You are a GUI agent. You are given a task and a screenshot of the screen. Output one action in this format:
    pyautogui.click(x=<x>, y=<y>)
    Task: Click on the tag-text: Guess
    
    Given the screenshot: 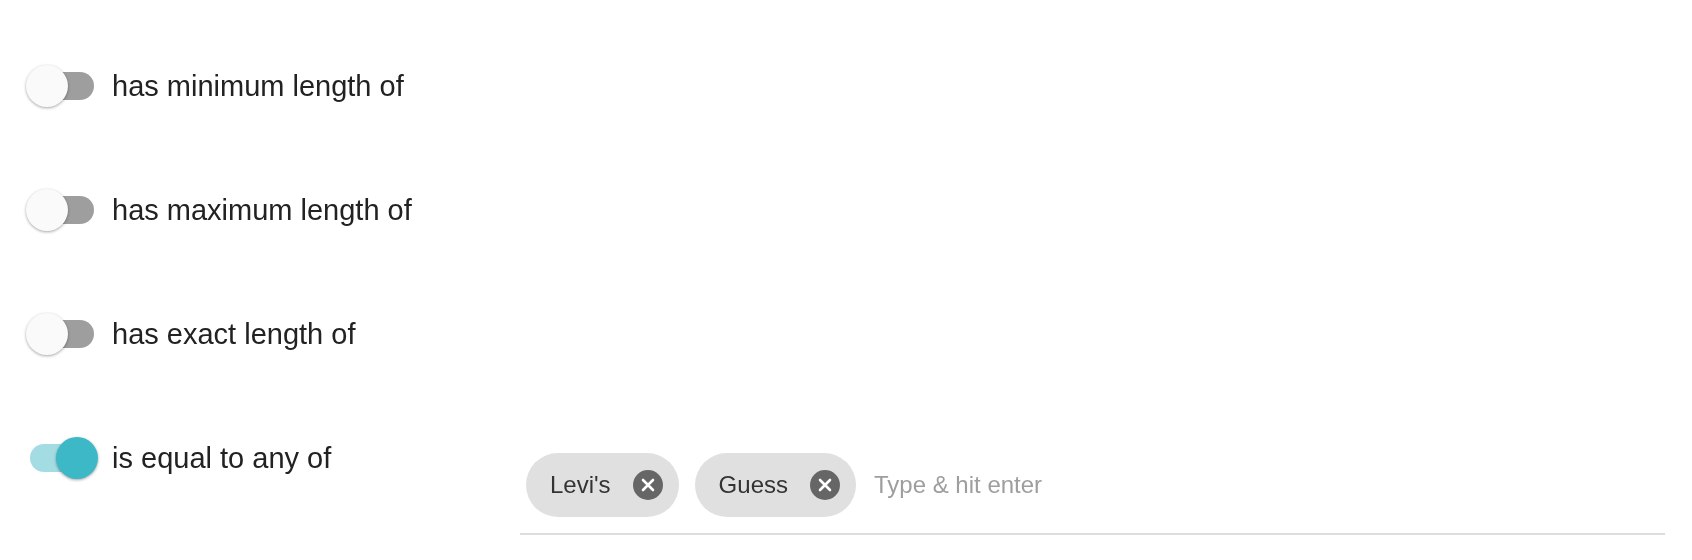 What is the action you would take?
    pyautogui.click(x=753, y=485)
    